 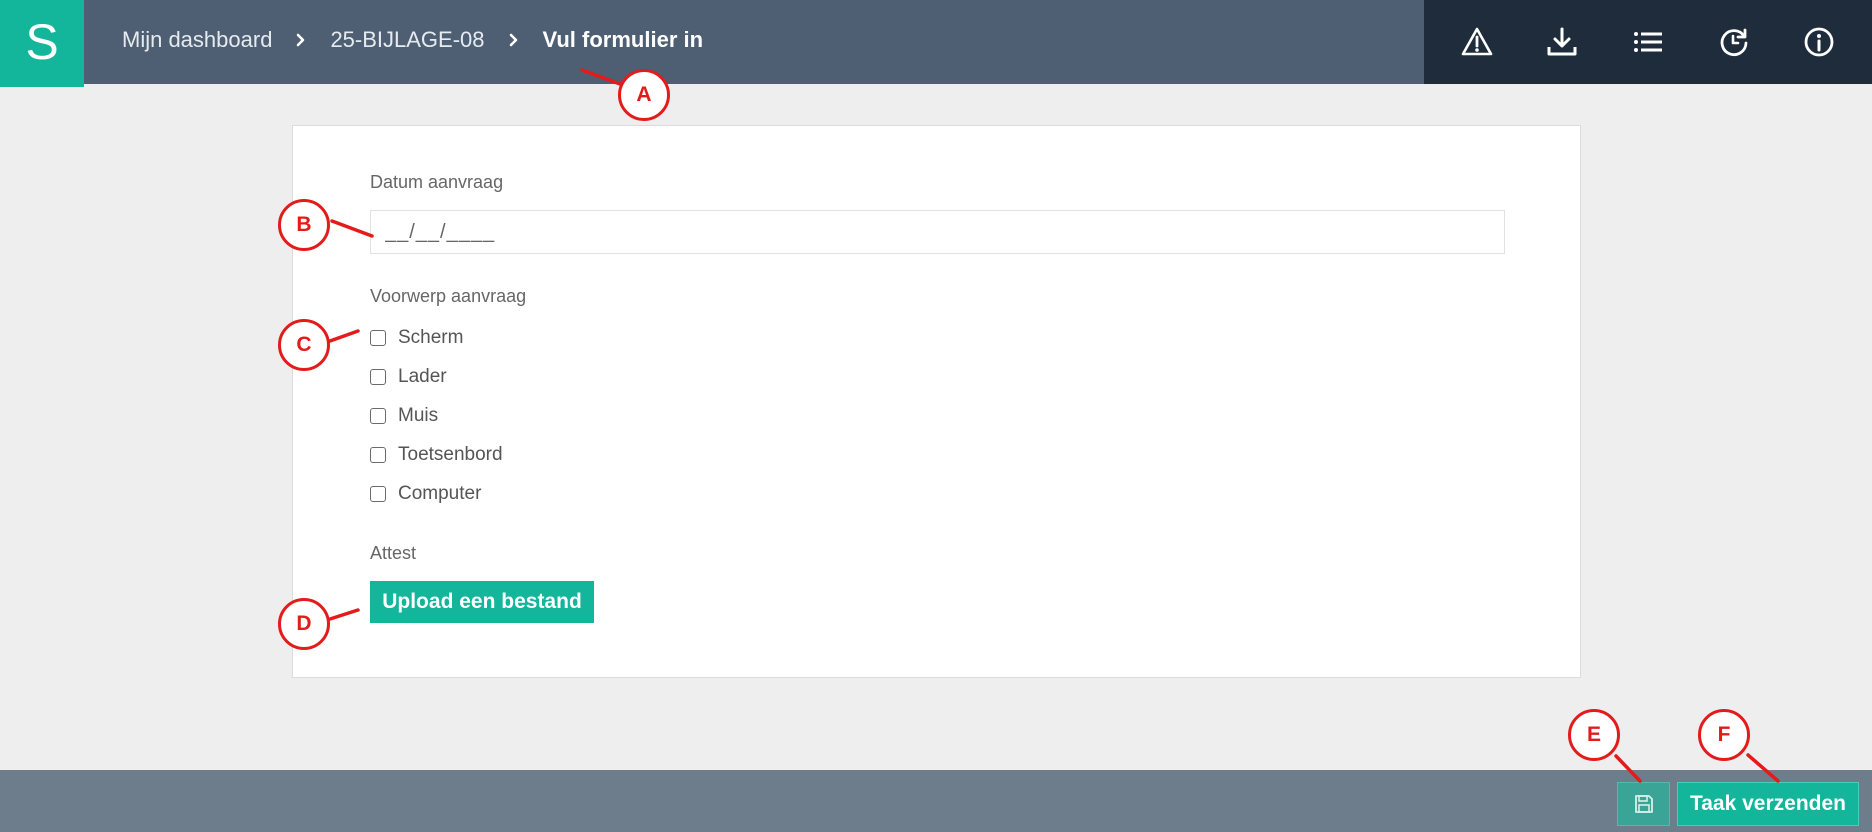 What do you see at coordinates (422, 376) in the screenshot?
I see `option-label: Lader` at bounding box center [422, 376].